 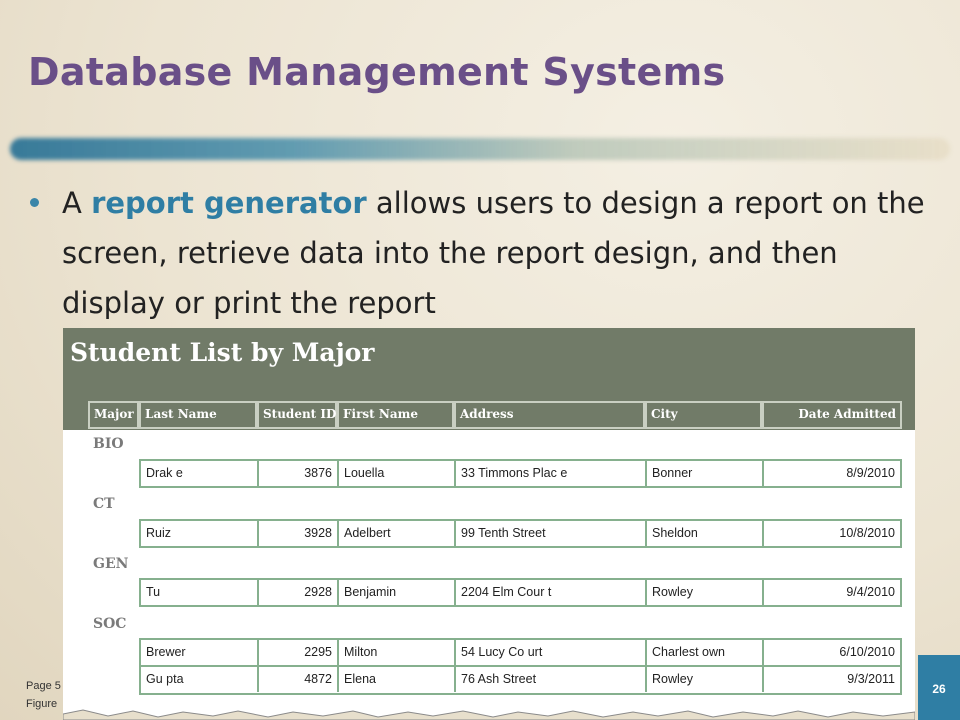 I want to click on cell-first-name: Adelbert, so click(x=397, y=533).